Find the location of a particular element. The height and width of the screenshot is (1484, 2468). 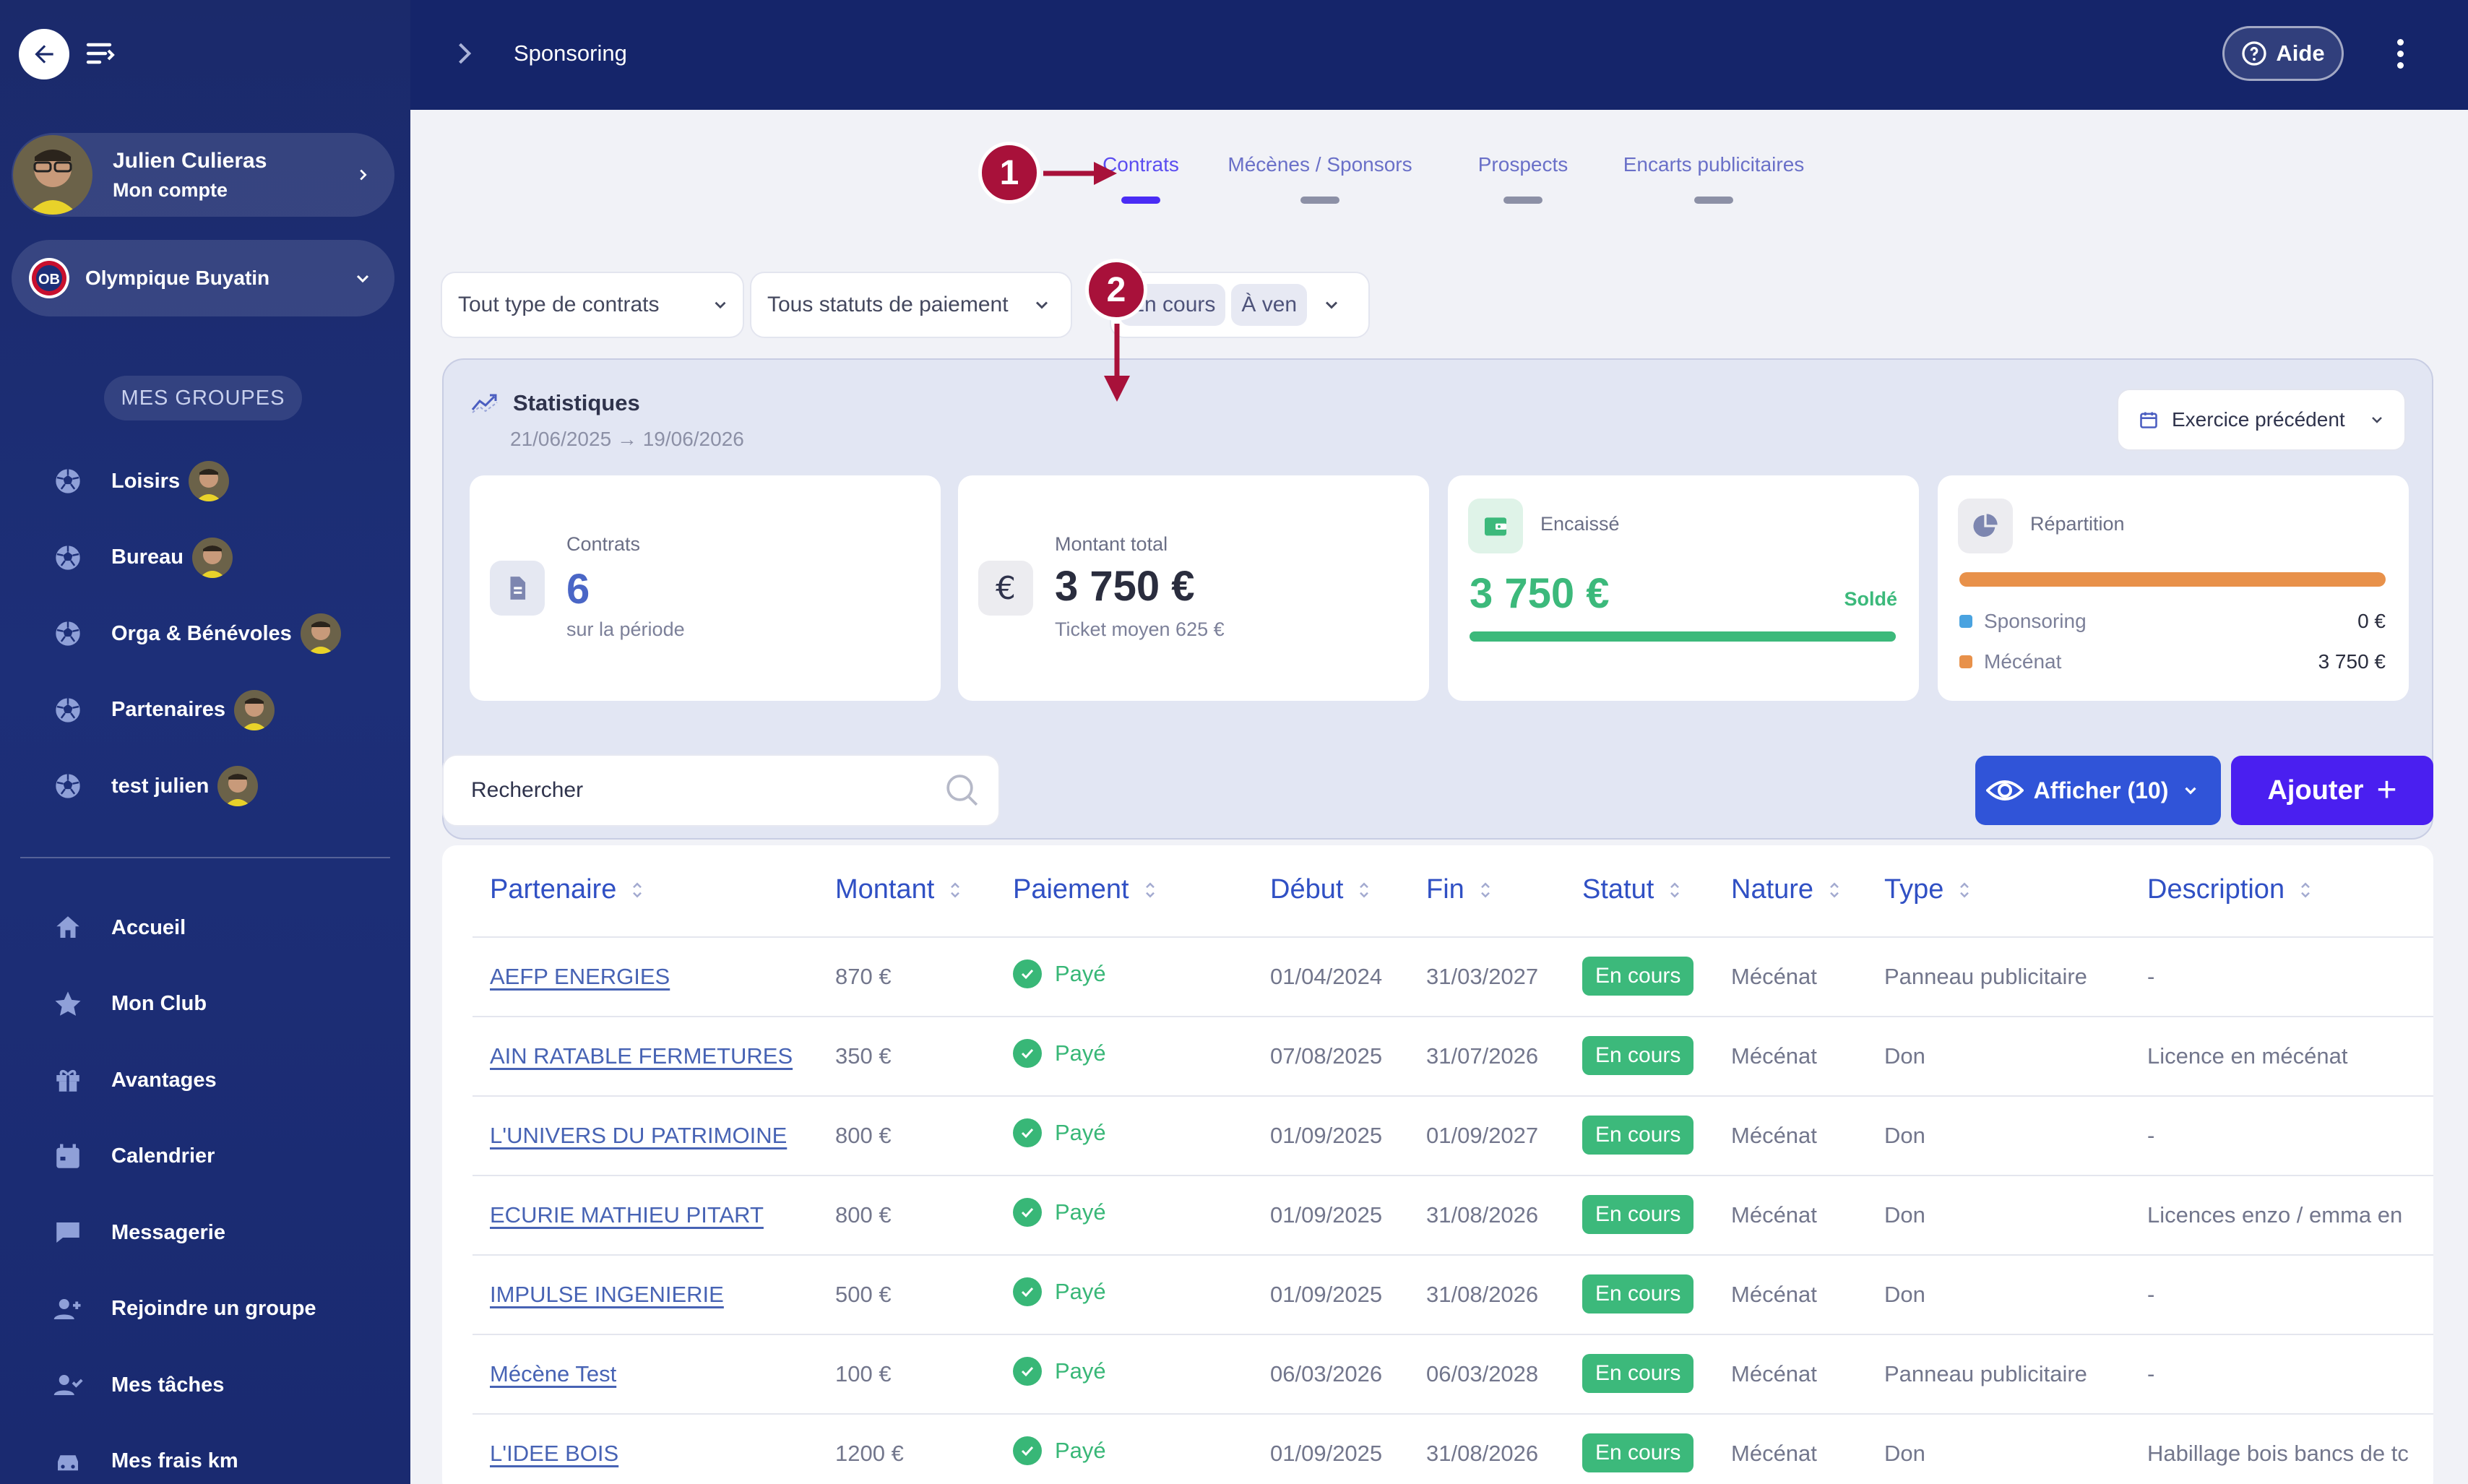

sidebar-nav-item: Avantages is located at coordinates (134, 1080).